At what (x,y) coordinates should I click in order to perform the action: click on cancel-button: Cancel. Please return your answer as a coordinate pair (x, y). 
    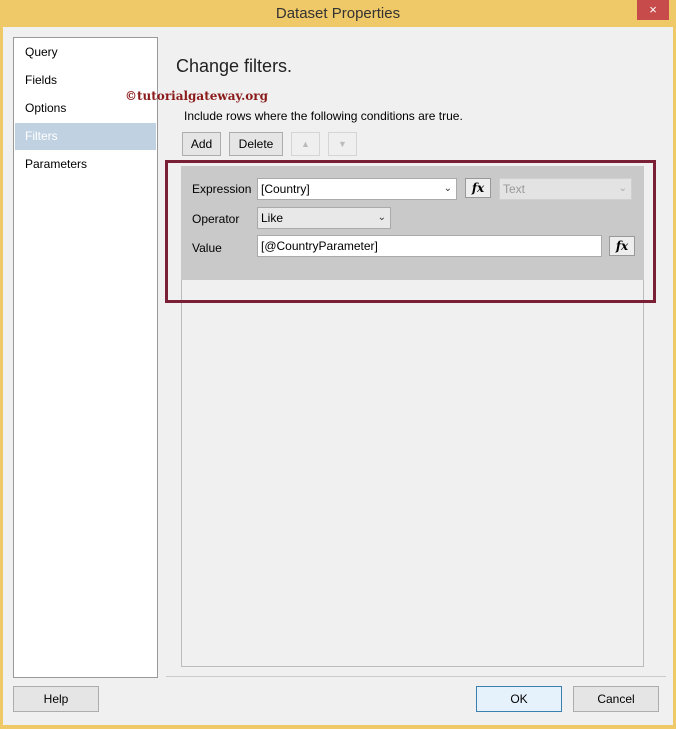
    Looking at the image, I should click on (616, 699).